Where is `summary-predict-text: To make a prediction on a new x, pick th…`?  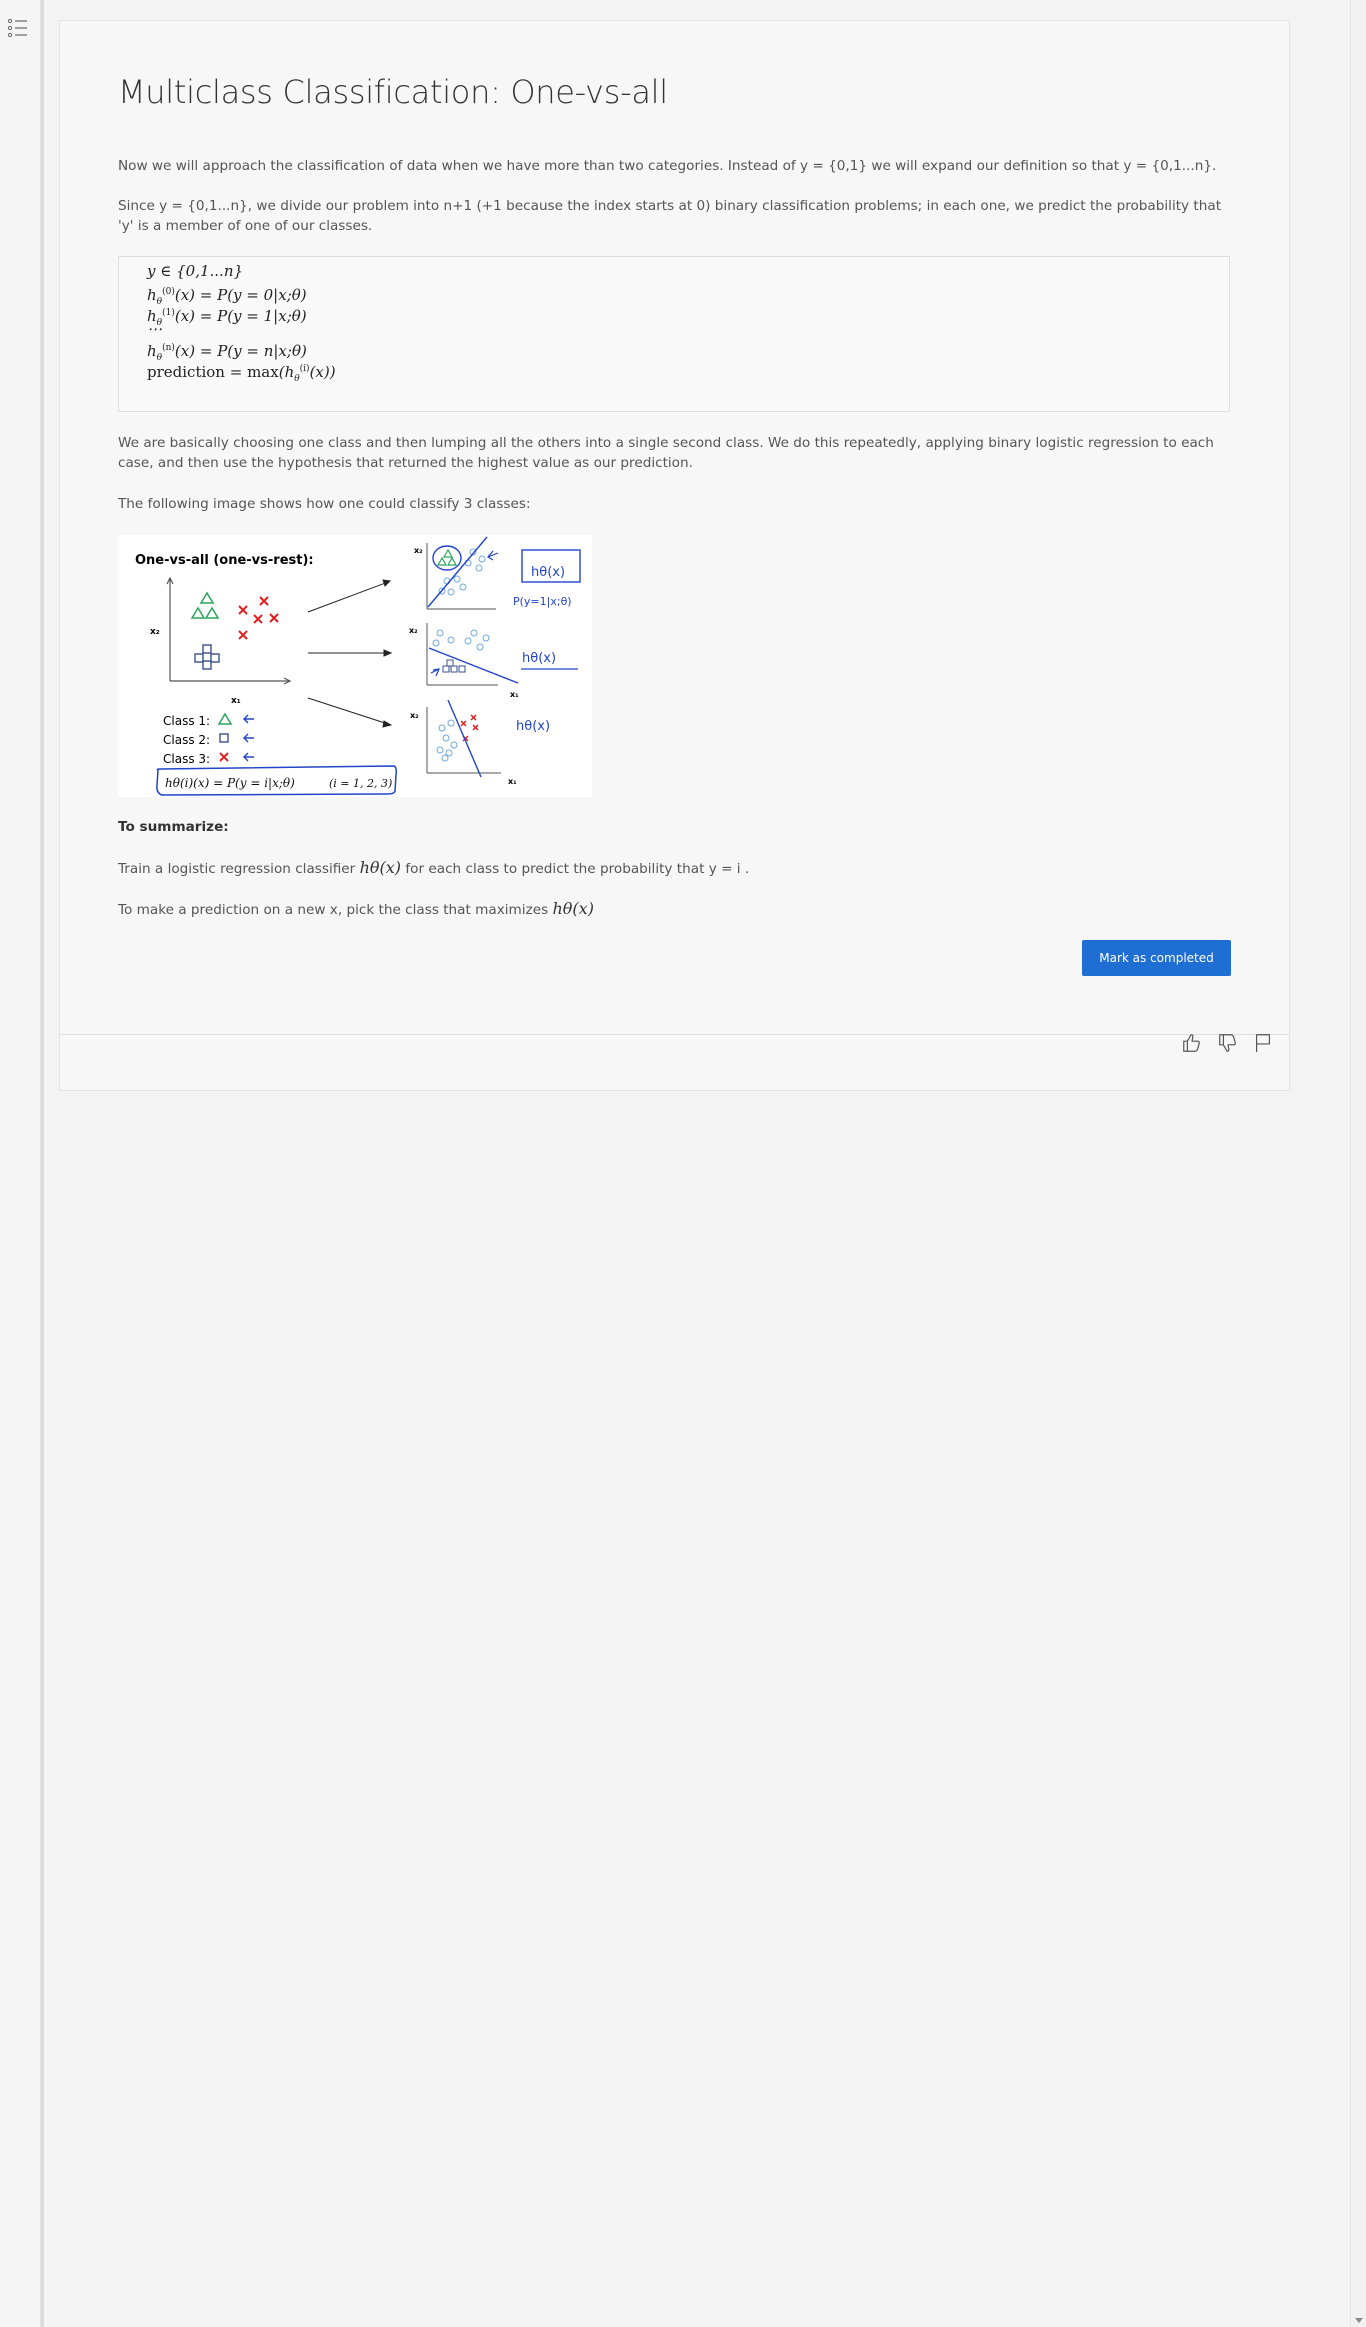
summary-predict-text: To make a prediction on a new x, pick th… is located at coordinates (333, 910).